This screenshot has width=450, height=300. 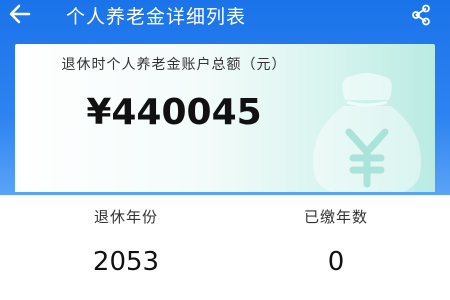 What do you see at coordinates (125, 217) in the screenshot?
I see `retirement-year-label: 退休年份` at bounding box center [125, 217].